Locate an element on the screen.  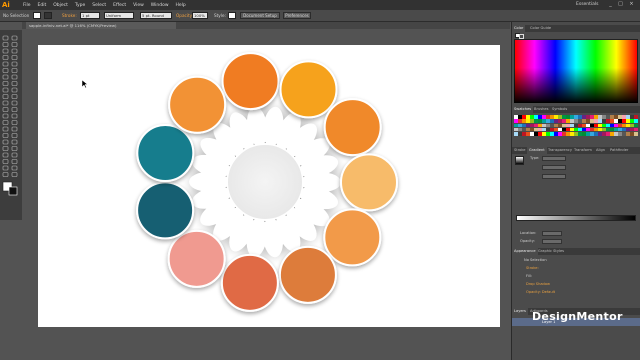
menu-window: Window is located at coordinates (160, 5).